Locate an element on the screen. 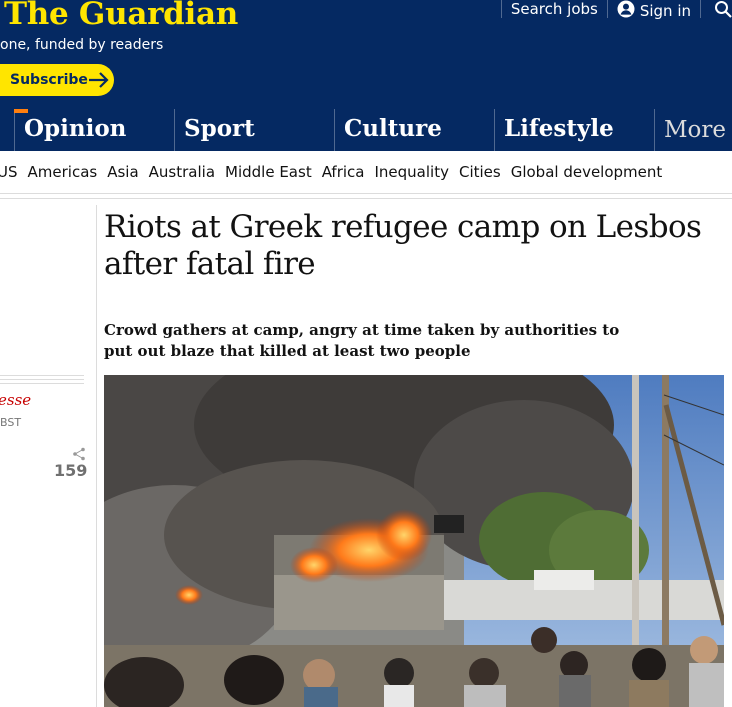 This screenshot has width=732, height=707. subnav-cities: Cities is located at coordinates (480, 172).